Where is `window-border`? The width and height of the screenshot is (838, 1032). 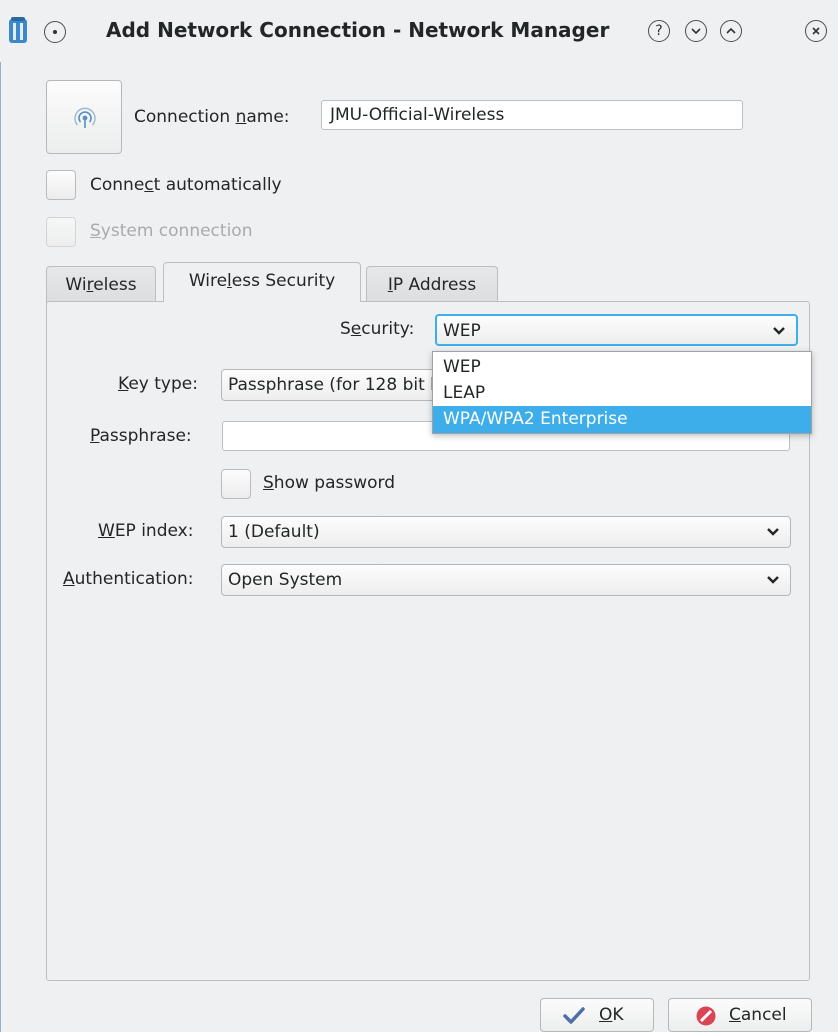
window-border is located at coordinates (0, 516).